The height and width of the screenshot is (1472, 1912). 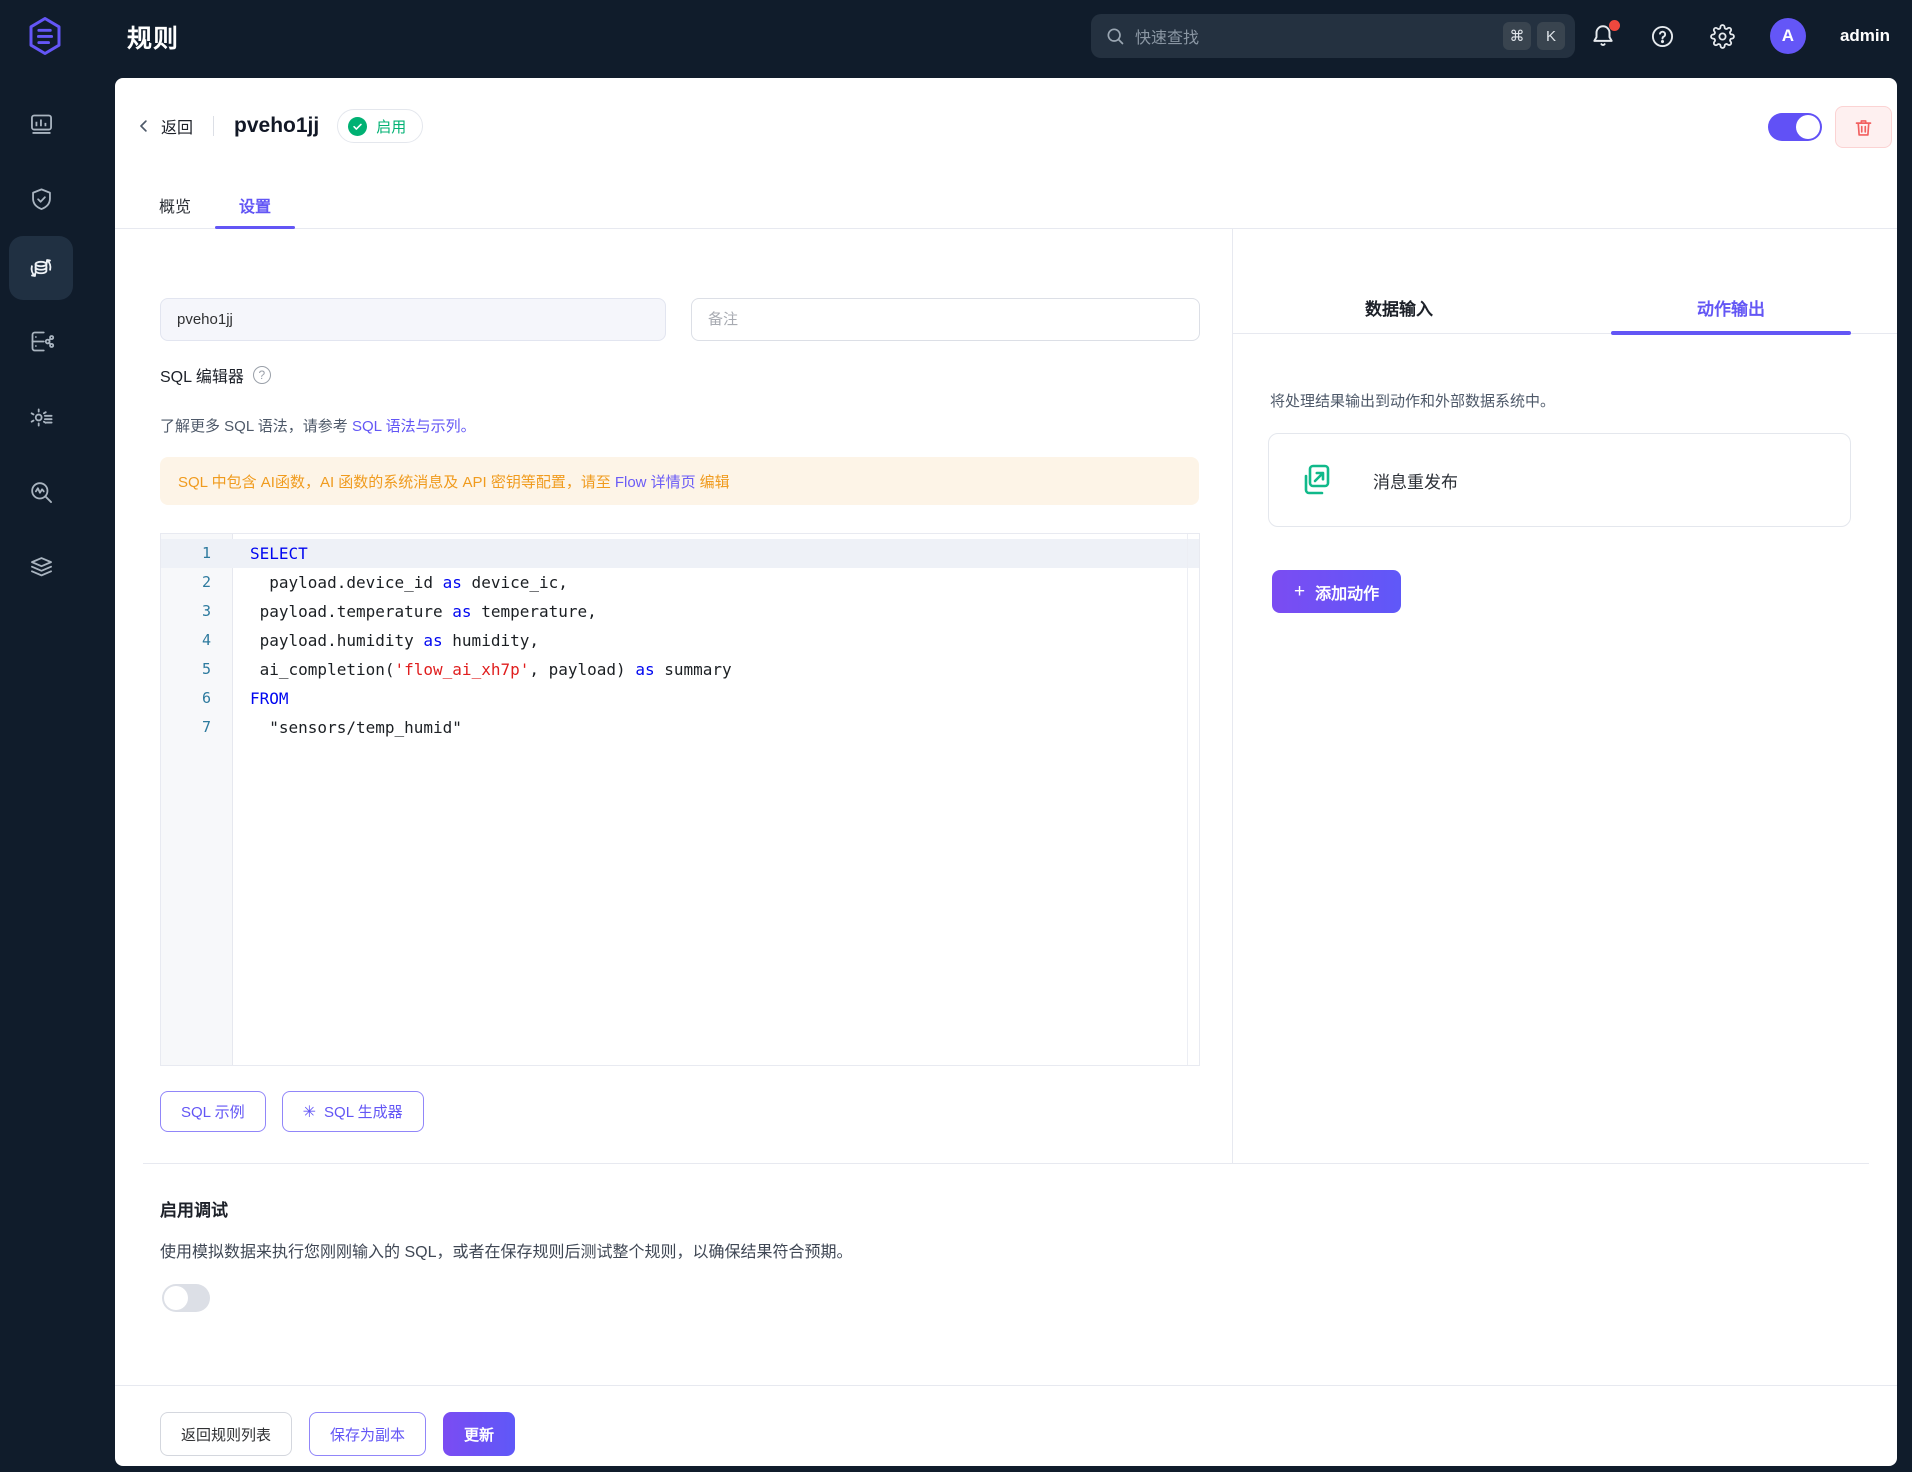 I want to click on username: admin, so click(x=1865, y=36).